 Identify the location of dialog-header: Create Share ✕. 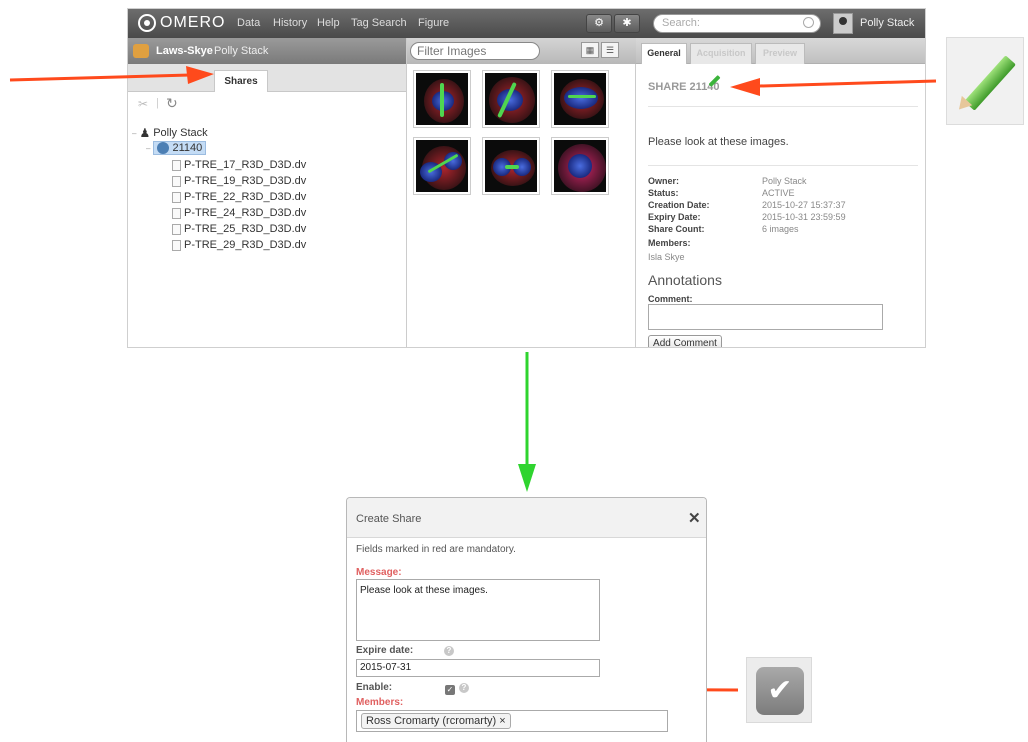
(526, 518).